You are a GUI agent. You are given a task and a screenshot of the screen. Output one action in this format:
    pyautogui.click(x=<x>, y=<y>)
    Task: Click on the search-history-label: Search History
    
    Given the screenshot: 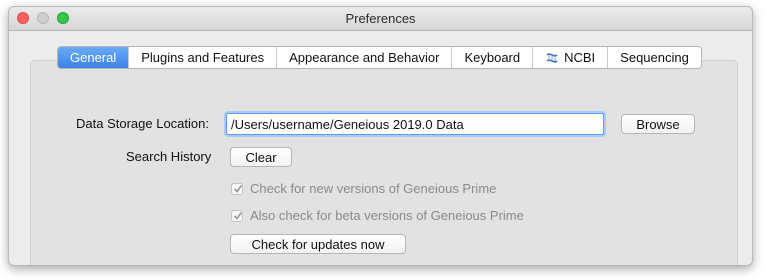 What is the action you would take?
    pyautogui.click(x=169, y=156)
    